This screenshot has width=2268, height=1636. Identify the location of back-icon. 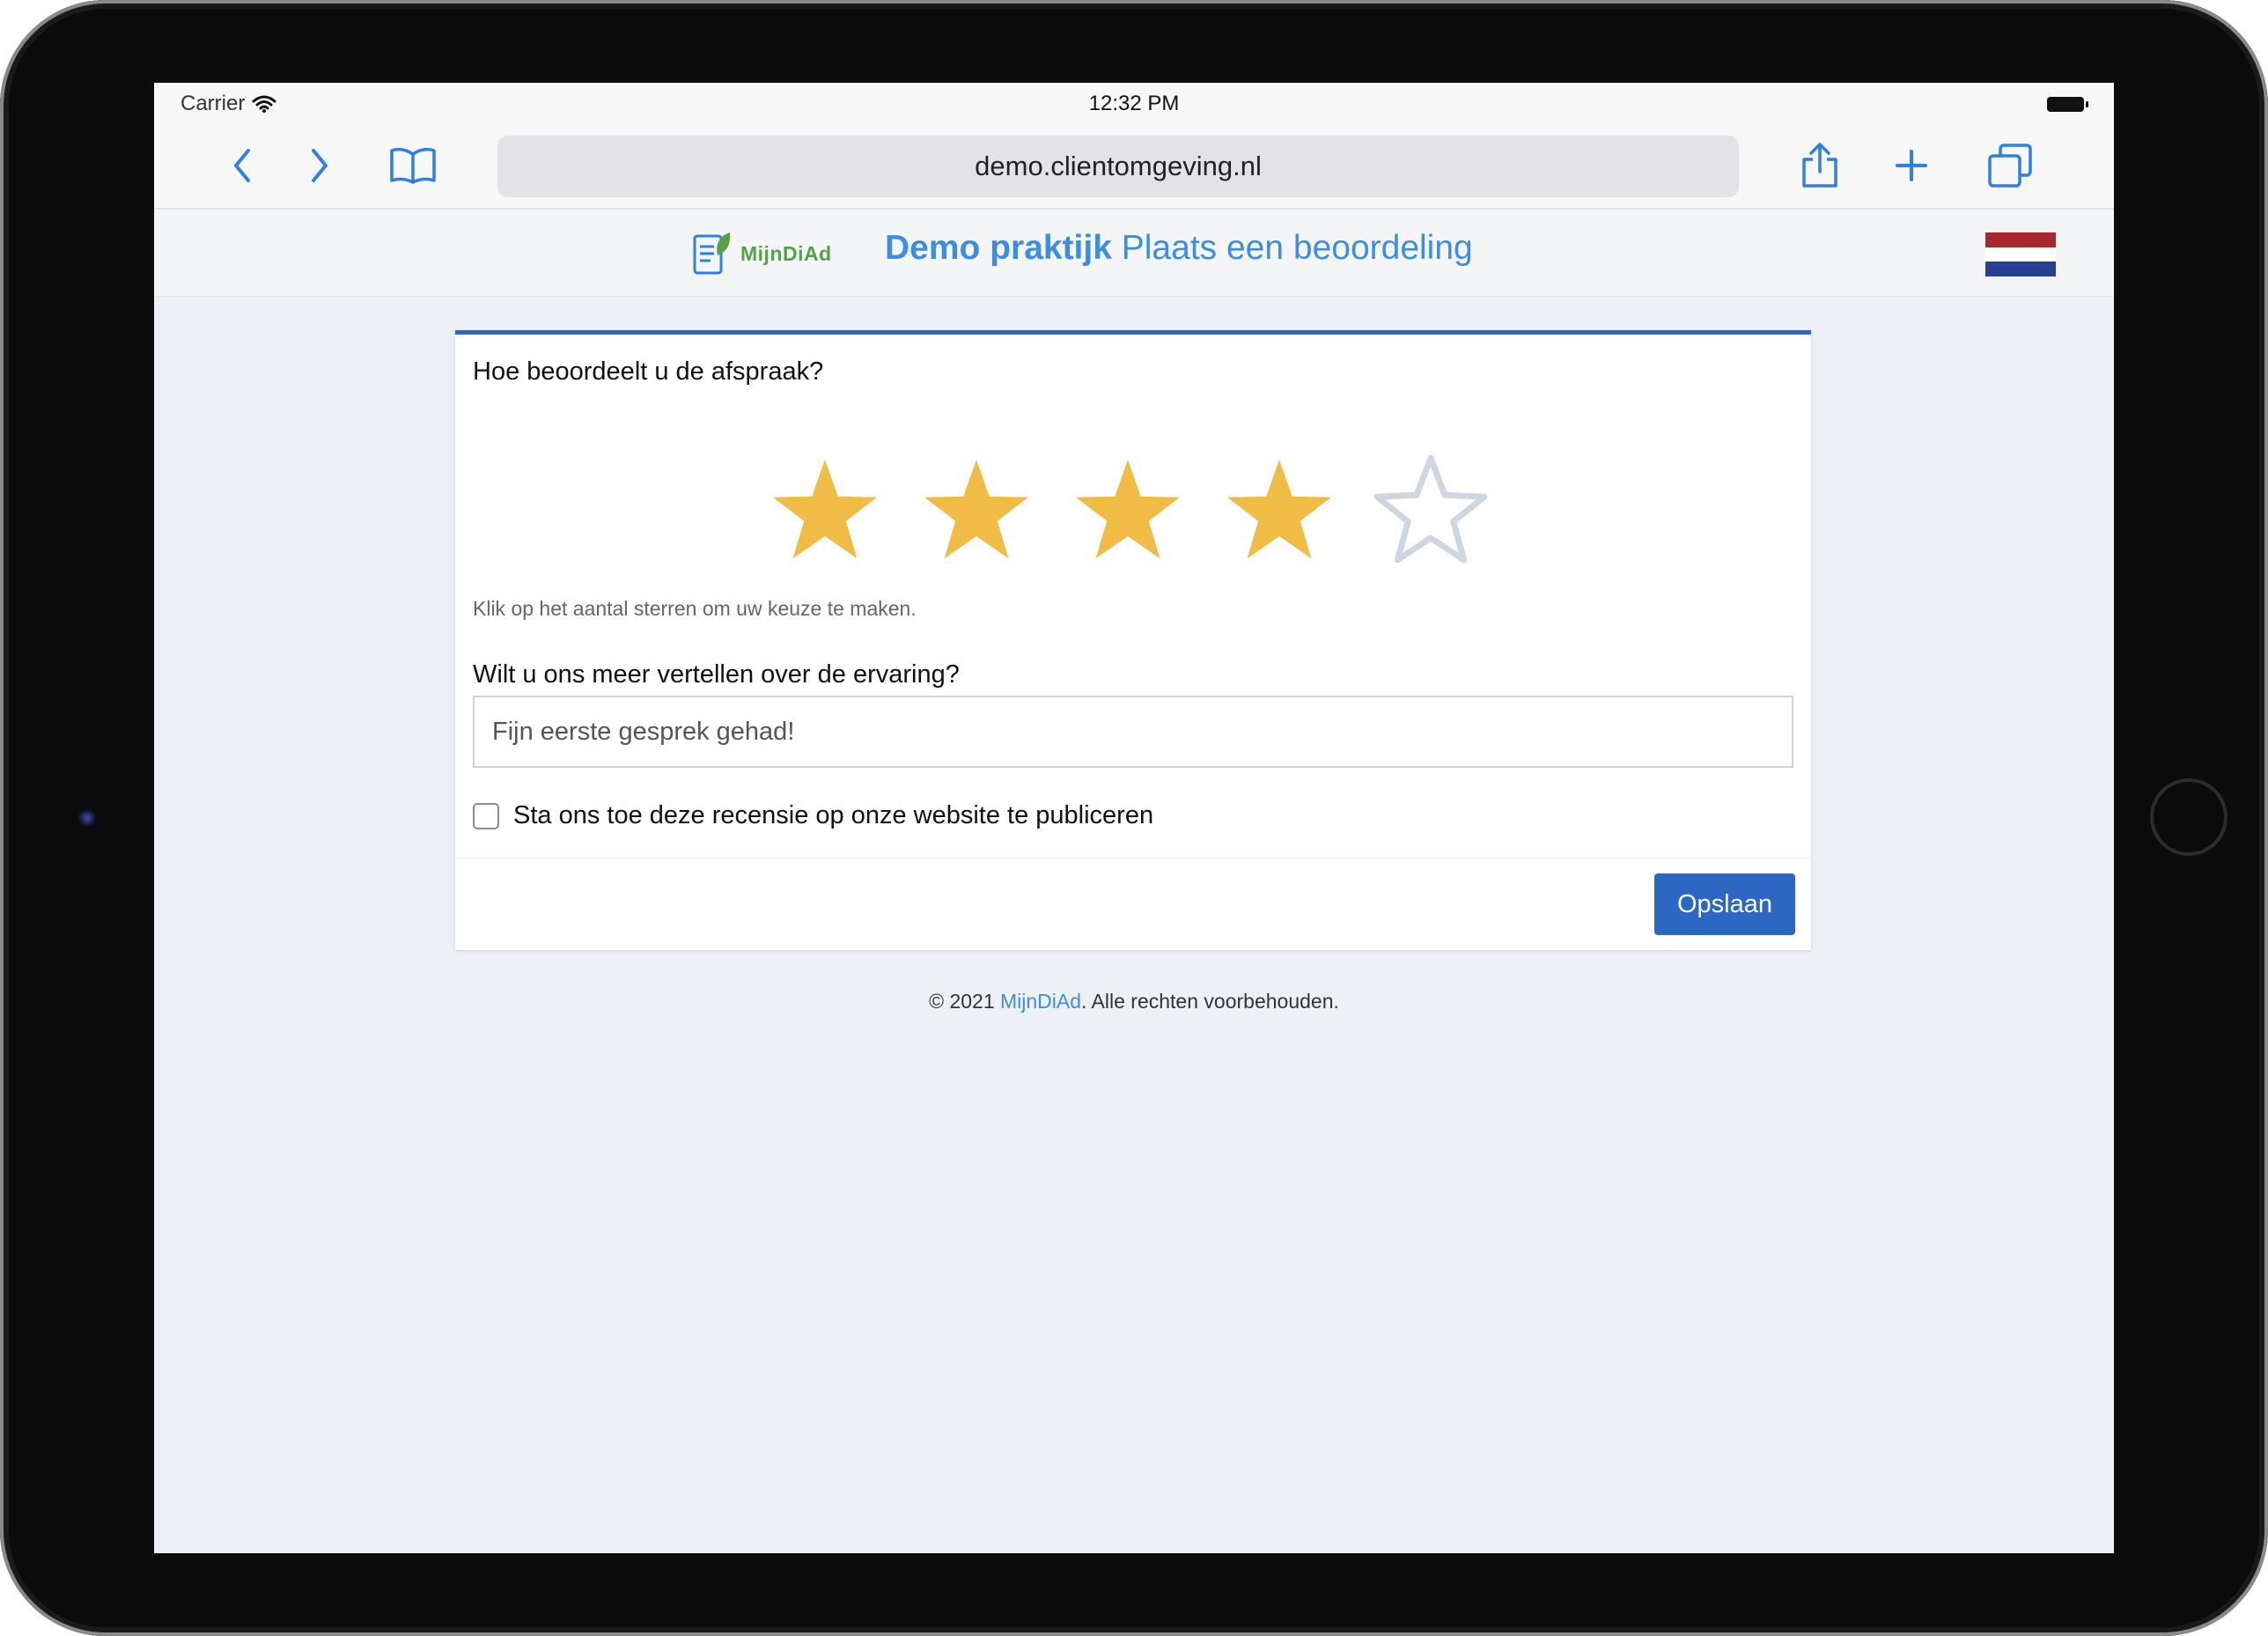
(242, 165).